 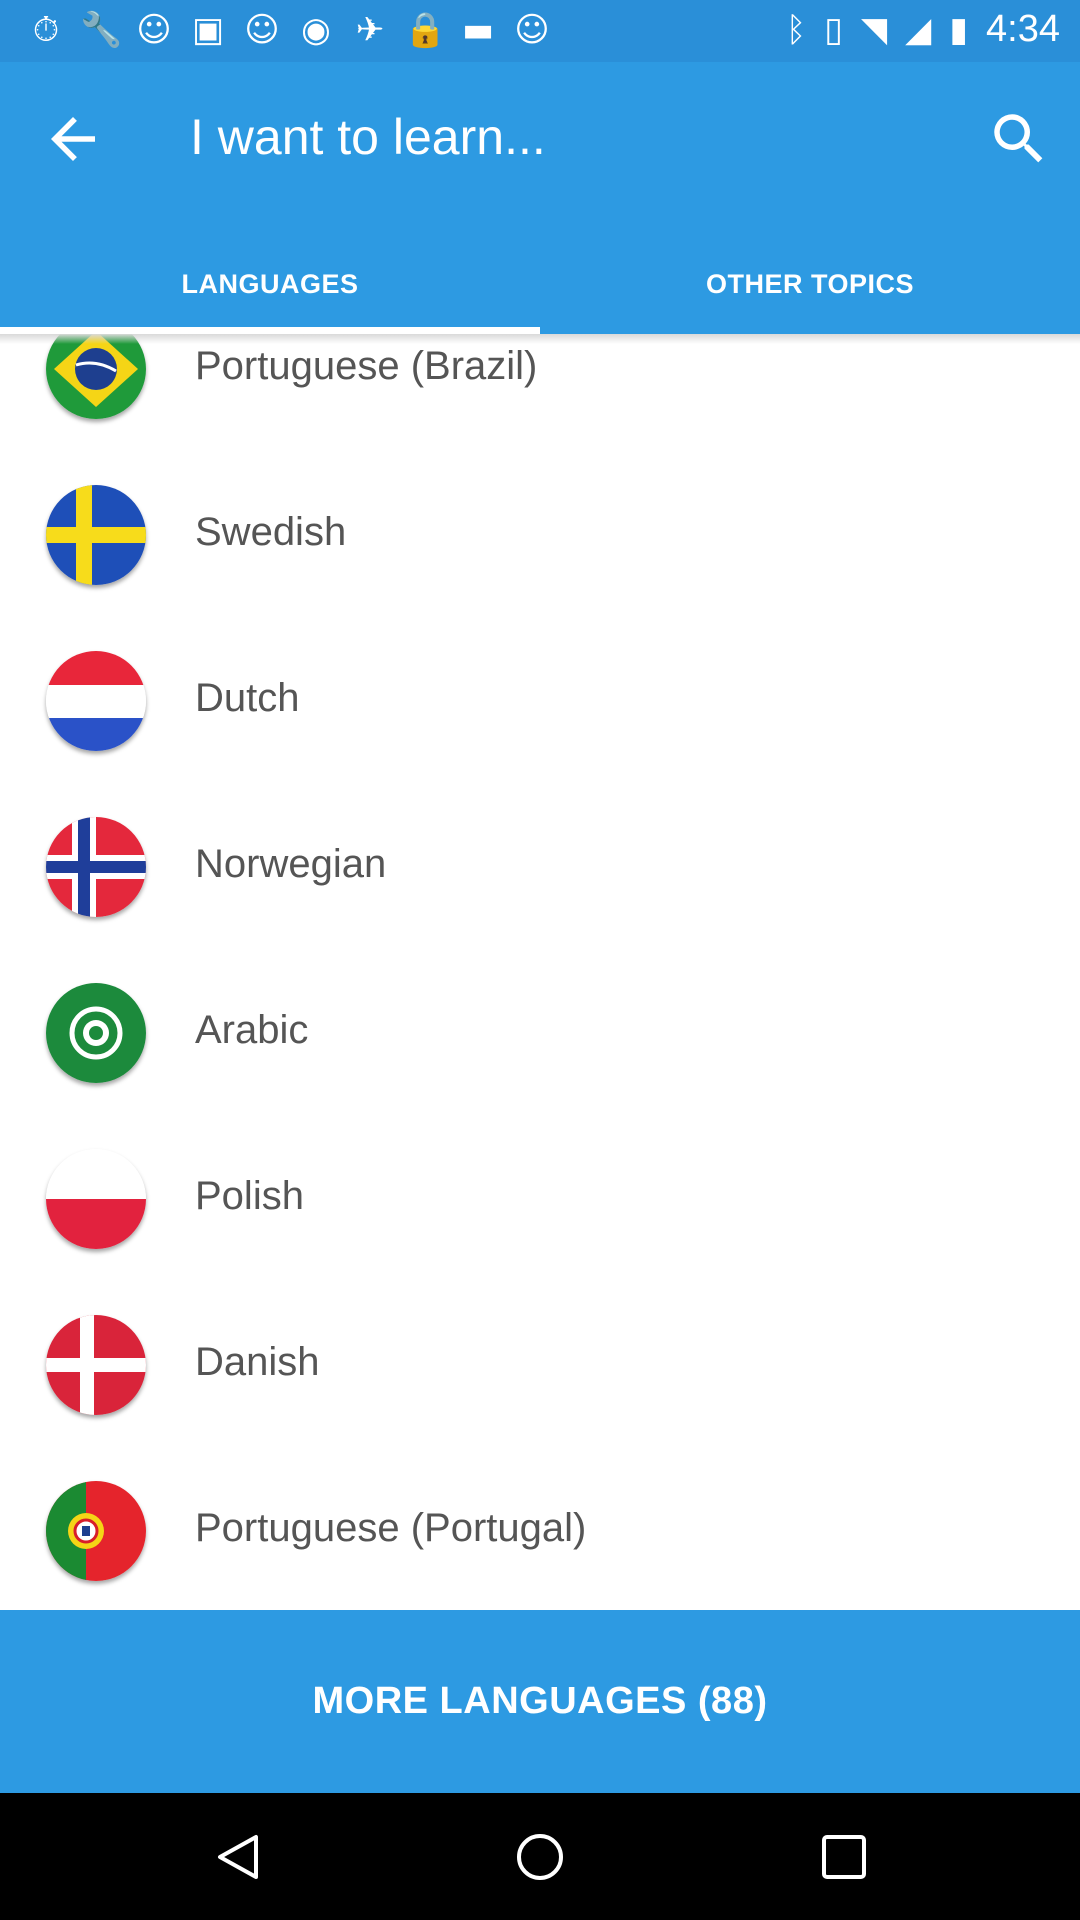 I want to click on fake-gps-icon: ✈, so click(x=370, y=30).